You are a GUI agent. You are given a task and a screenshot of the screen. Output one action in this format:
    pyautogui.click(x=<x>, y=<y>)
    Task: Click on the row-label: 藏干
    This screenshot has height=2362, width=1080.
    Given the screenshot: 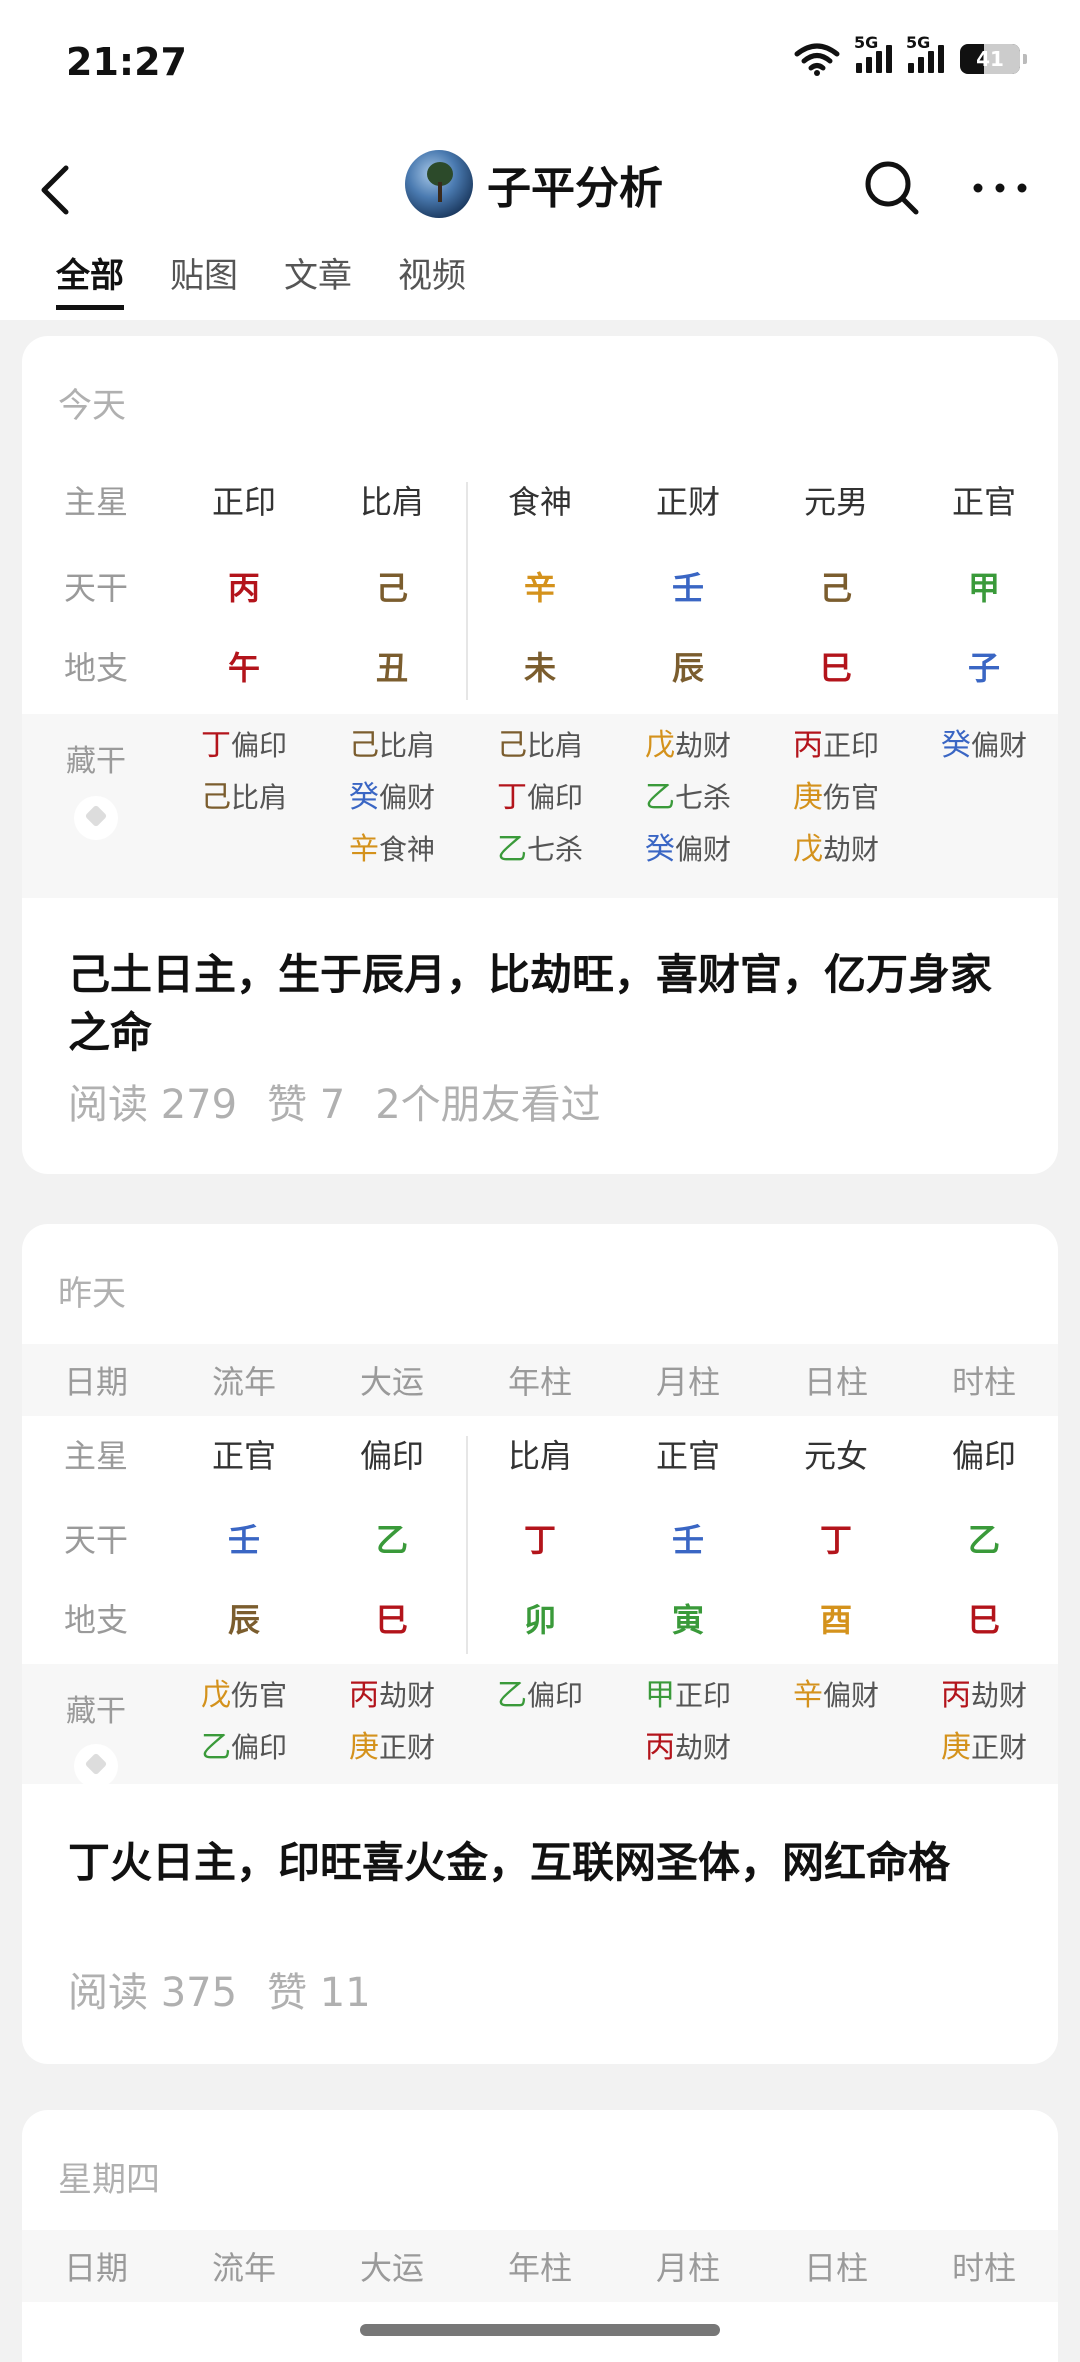 What is the action you would take?
    pyautogui.click(x=96, y=761)
    